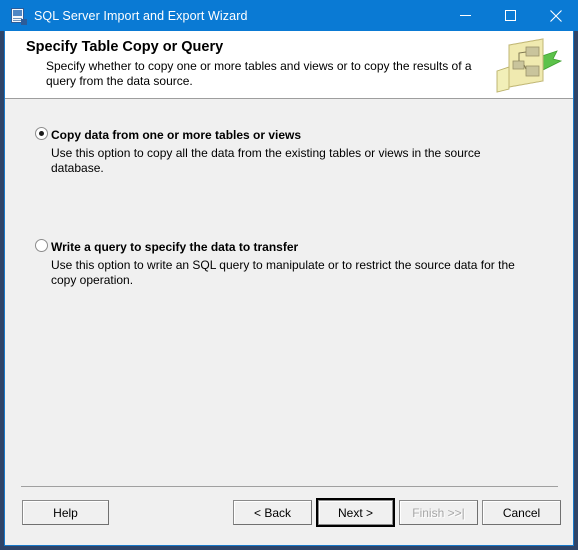 The height and width of the screenshot is (550, 578). I want to click on minimize-button, so click(465, 15).